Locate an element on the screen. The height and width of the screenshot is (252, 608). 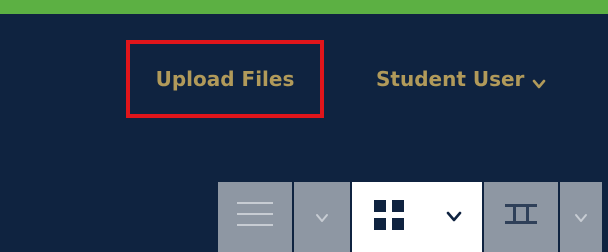
upload-files-label: Upload Files is located at coordinates (225, 79).